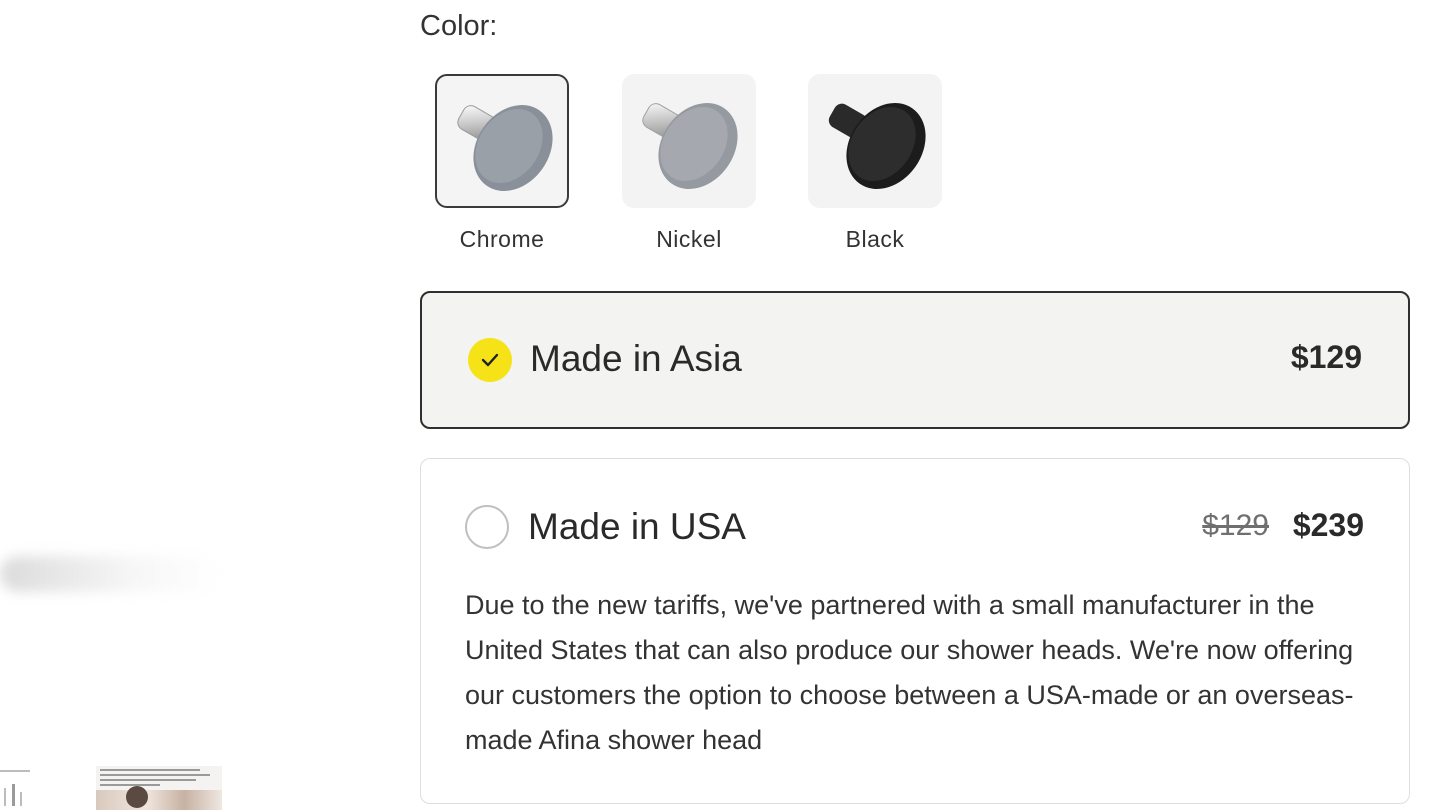 This screenshot has width=1440, height=810. Describe the element at coordinates (636, 358) in the screenshot. I see `option-title: Made in Asia` at that location.